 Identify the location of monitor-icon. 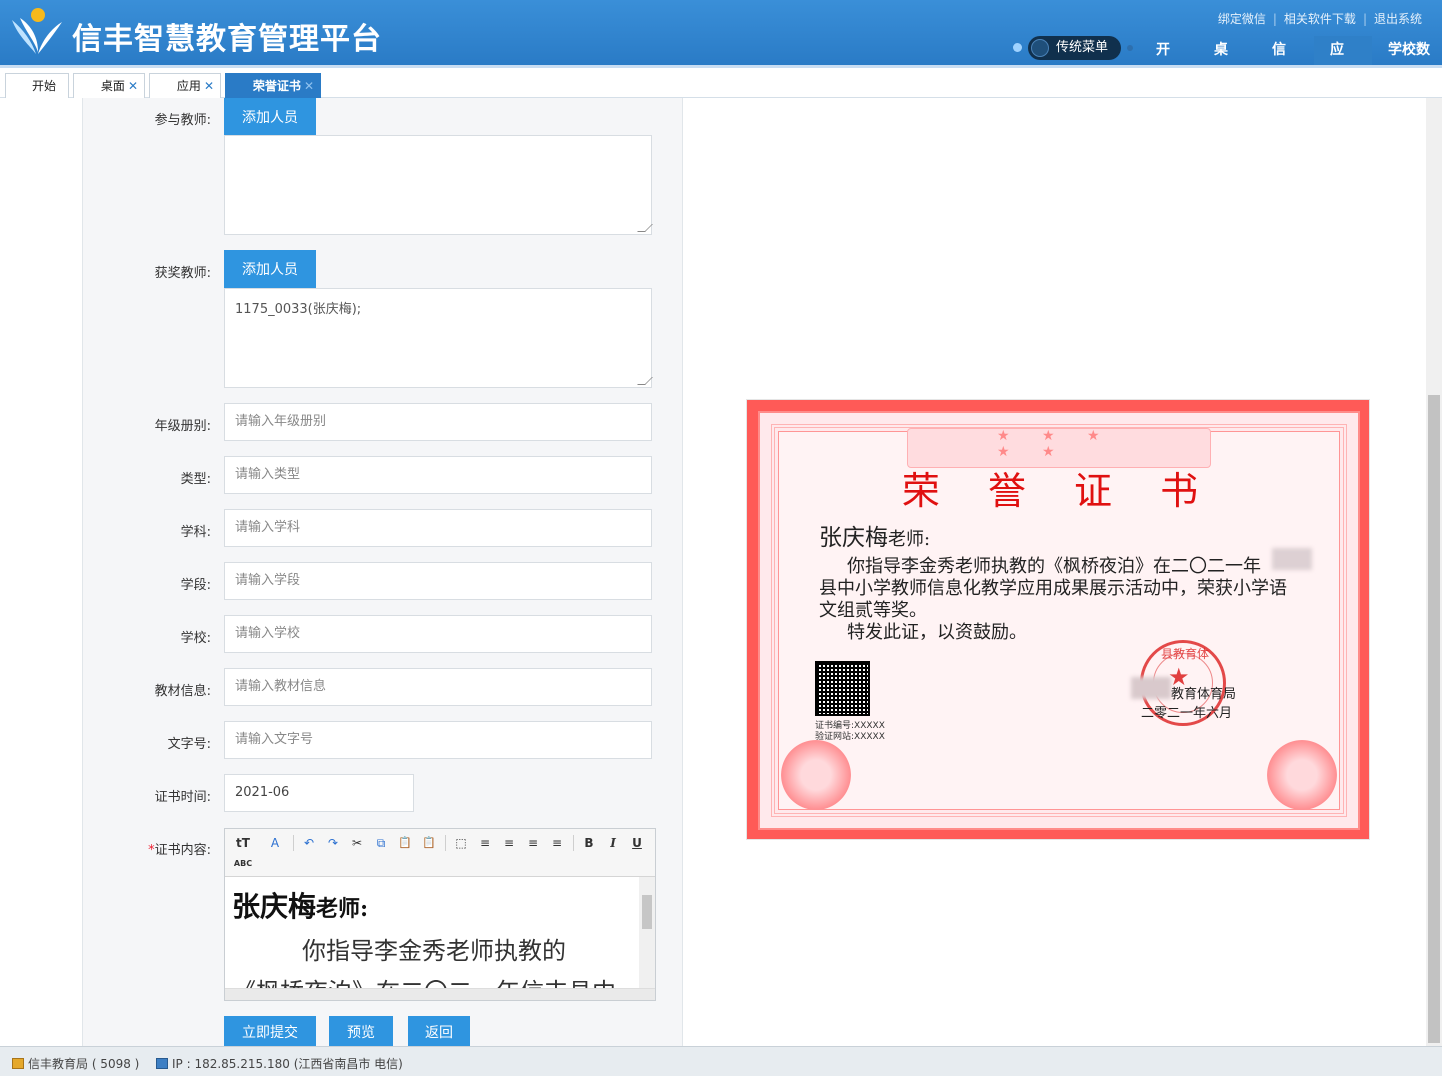
(162, 1063).